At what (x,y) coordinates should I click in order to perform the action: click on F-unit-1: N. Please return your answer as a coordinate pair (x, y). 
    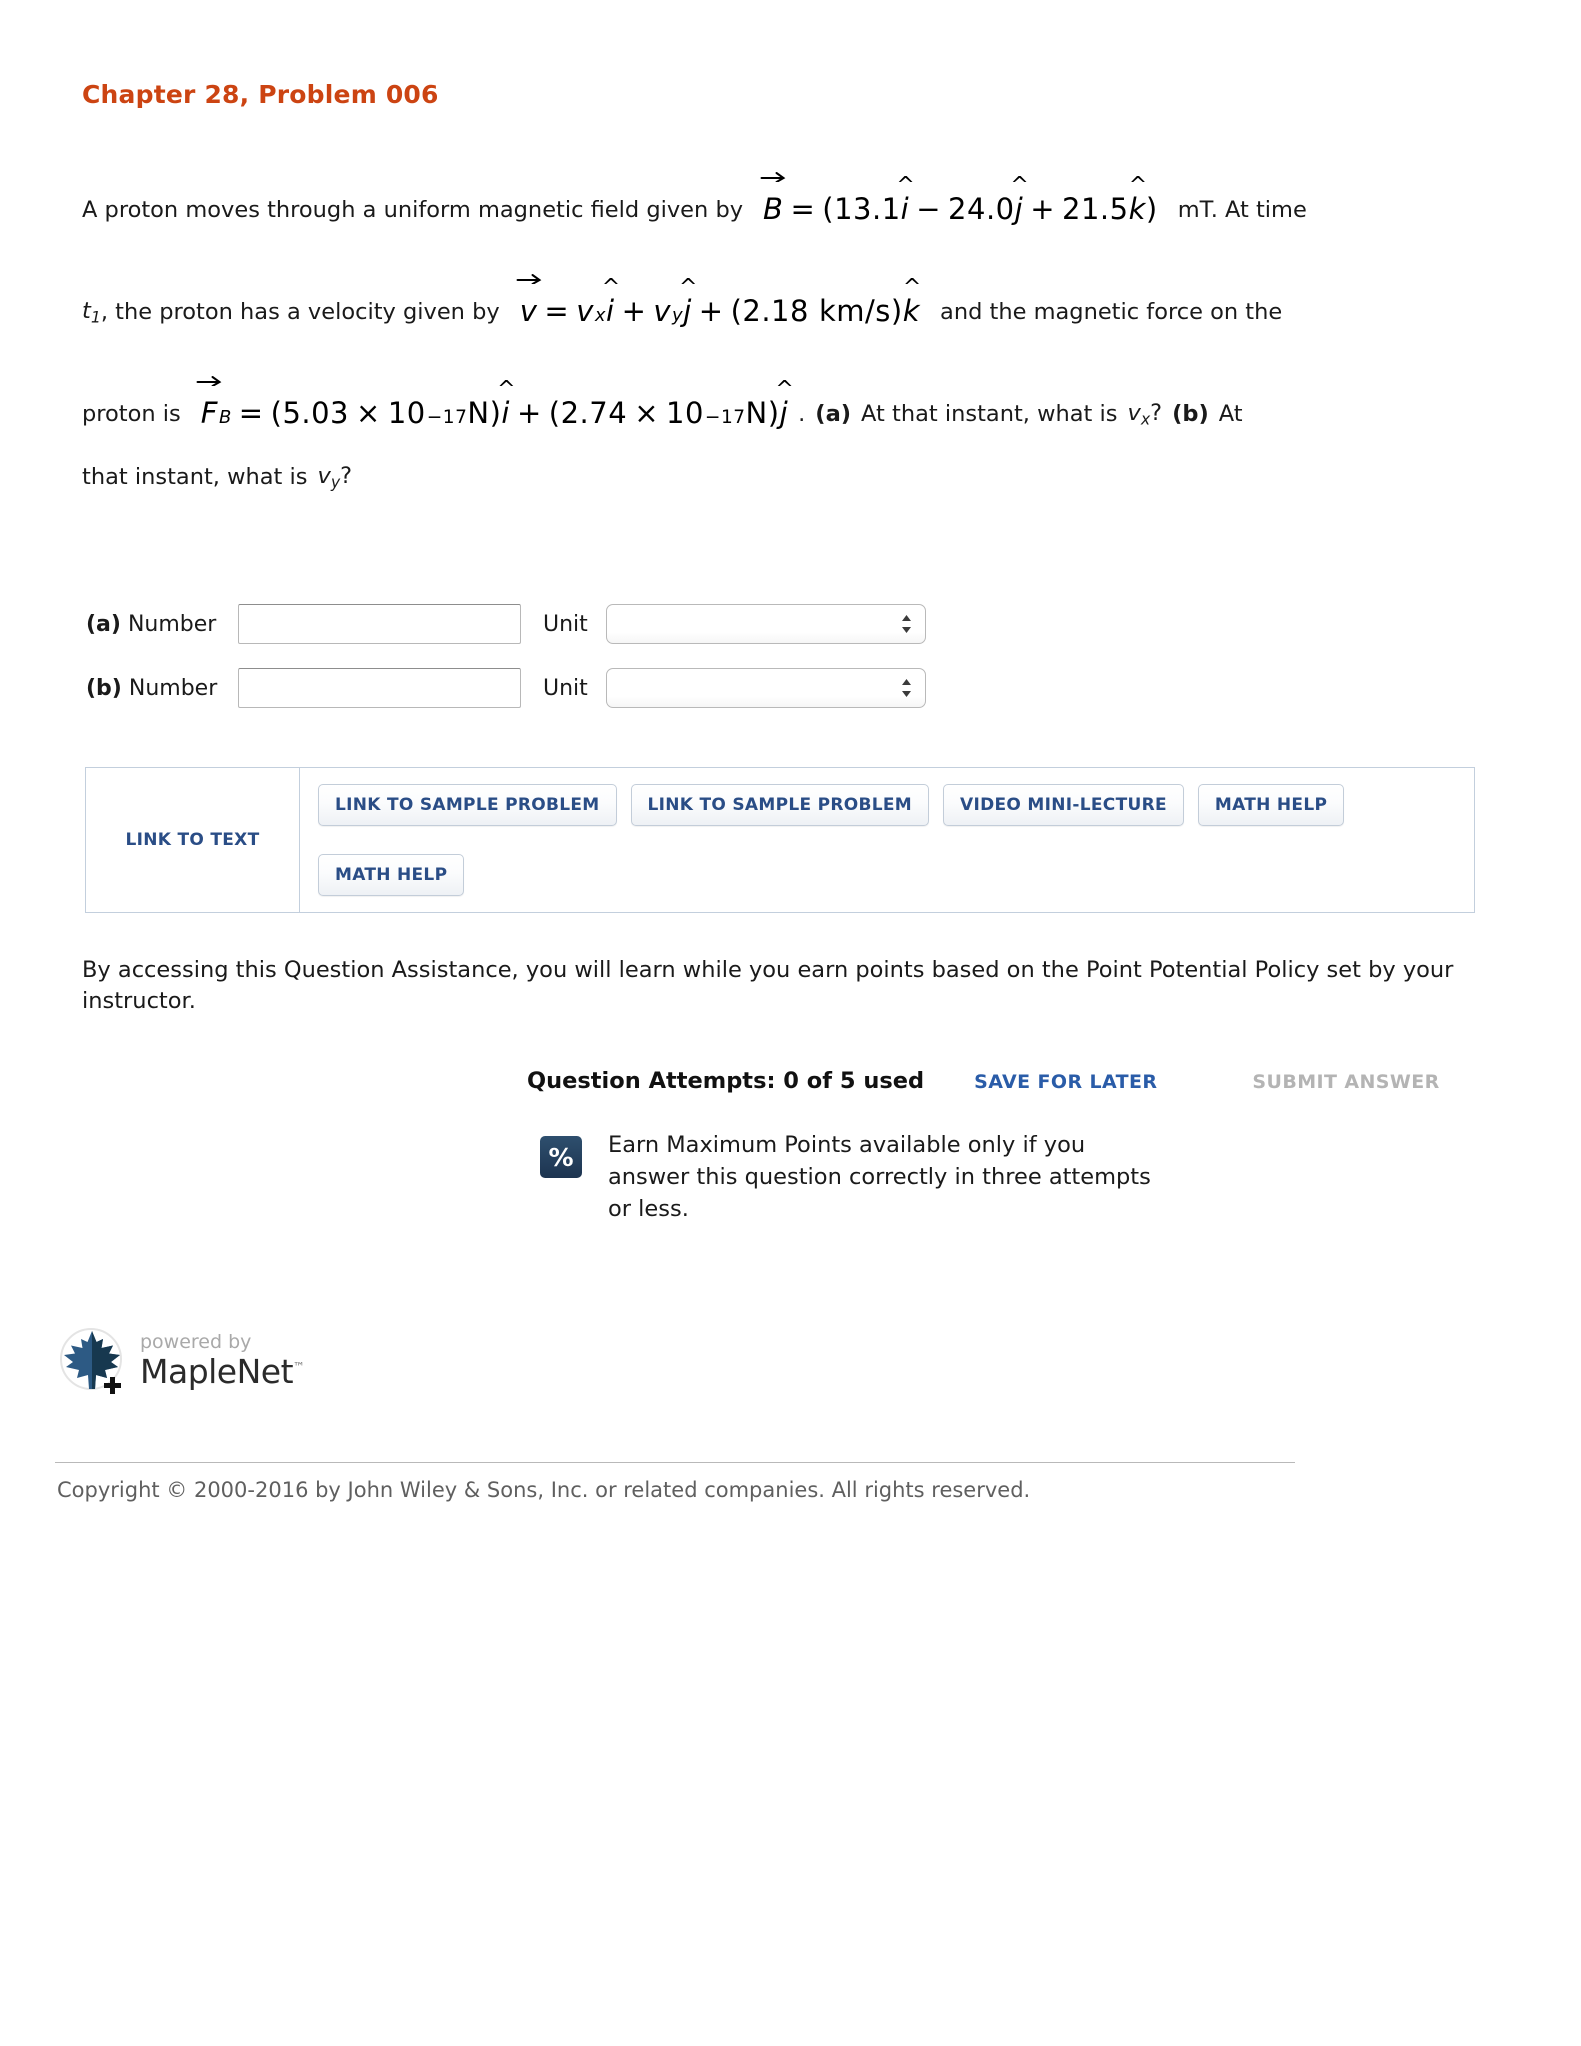
    Looking at the image, I should click on (478, 413).